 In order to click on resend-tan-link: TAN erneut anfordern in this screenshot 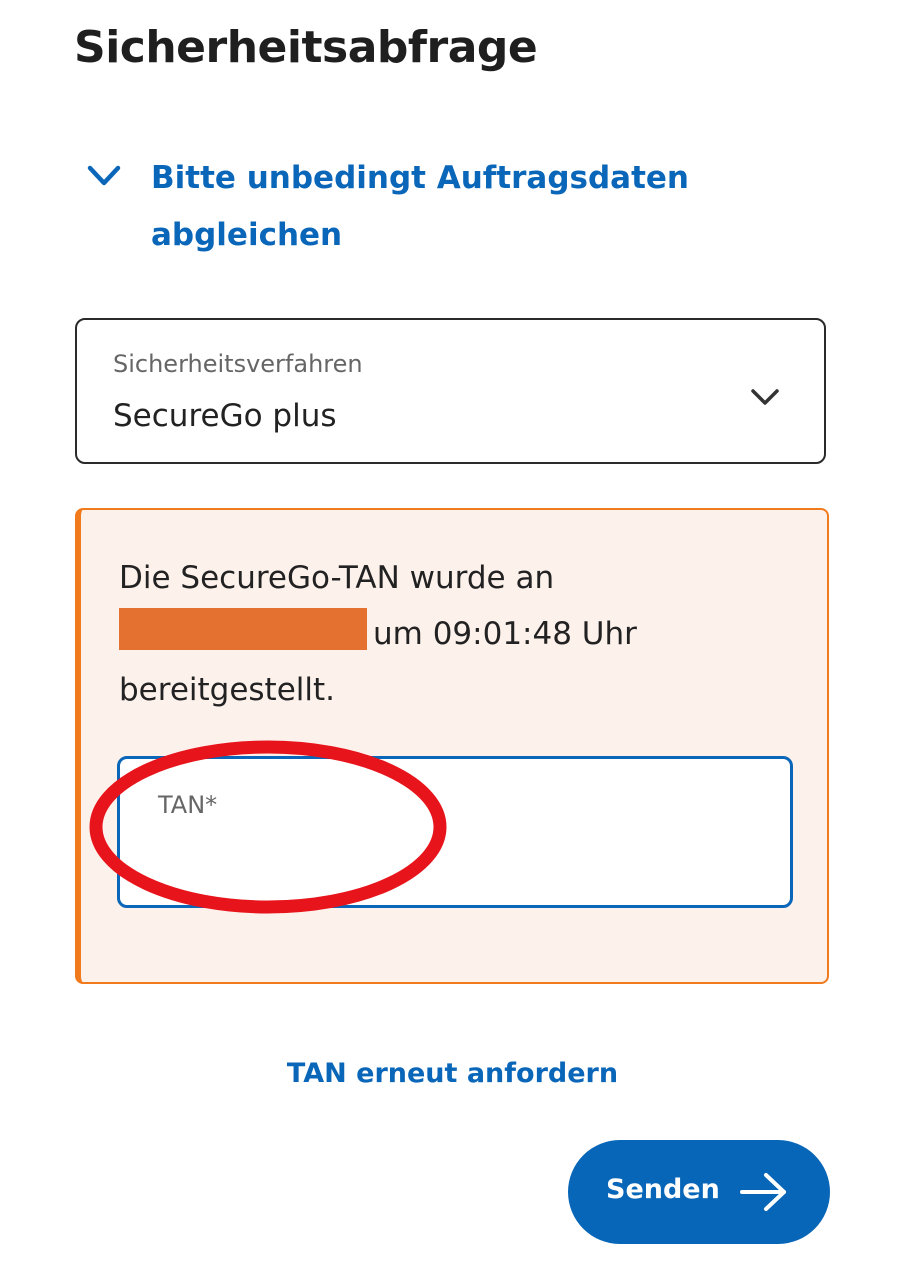, I will do `click(452, 1073)`.